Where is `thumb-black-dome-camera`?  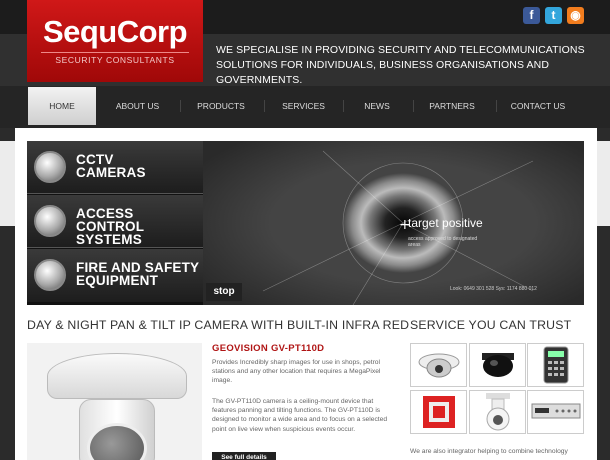 thumb-black-dome-camera is located at coordinates (497, 365).